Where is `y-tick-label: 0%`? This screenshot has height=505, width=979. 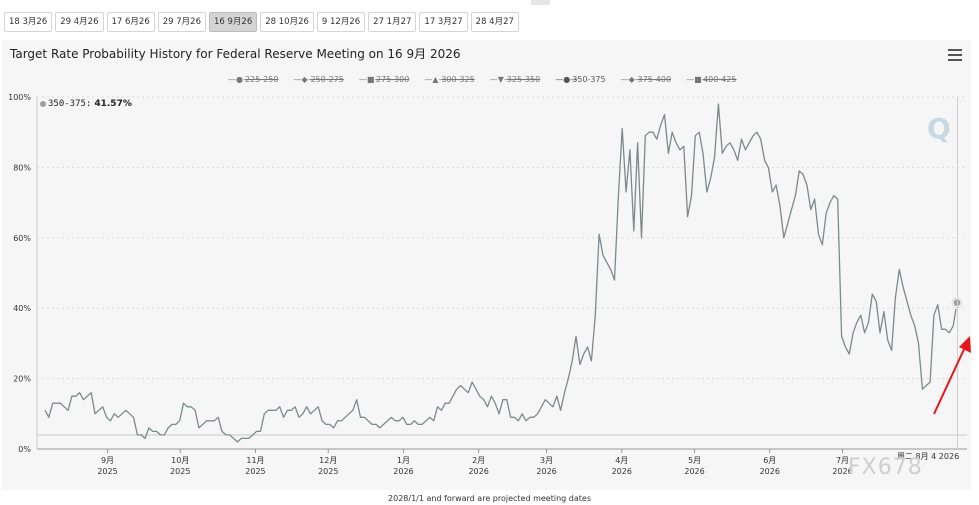
y-tick-label: 0% is located at coordinates (24, 449).